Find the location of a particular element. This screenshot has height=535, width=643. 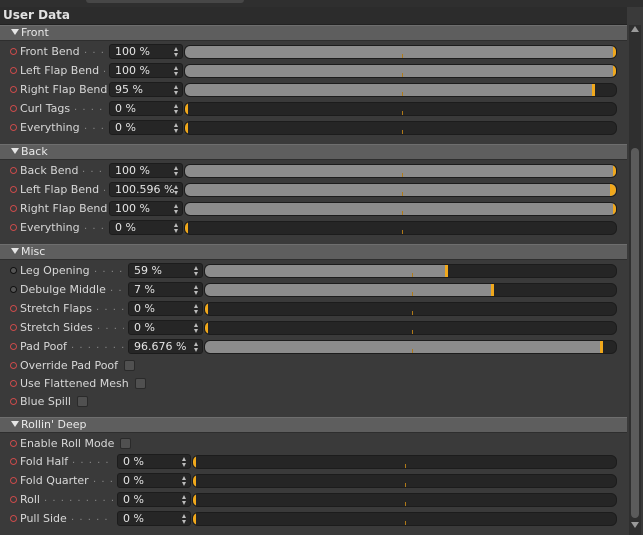

checkbox-blue-spill is located at coordinates (82, 401).